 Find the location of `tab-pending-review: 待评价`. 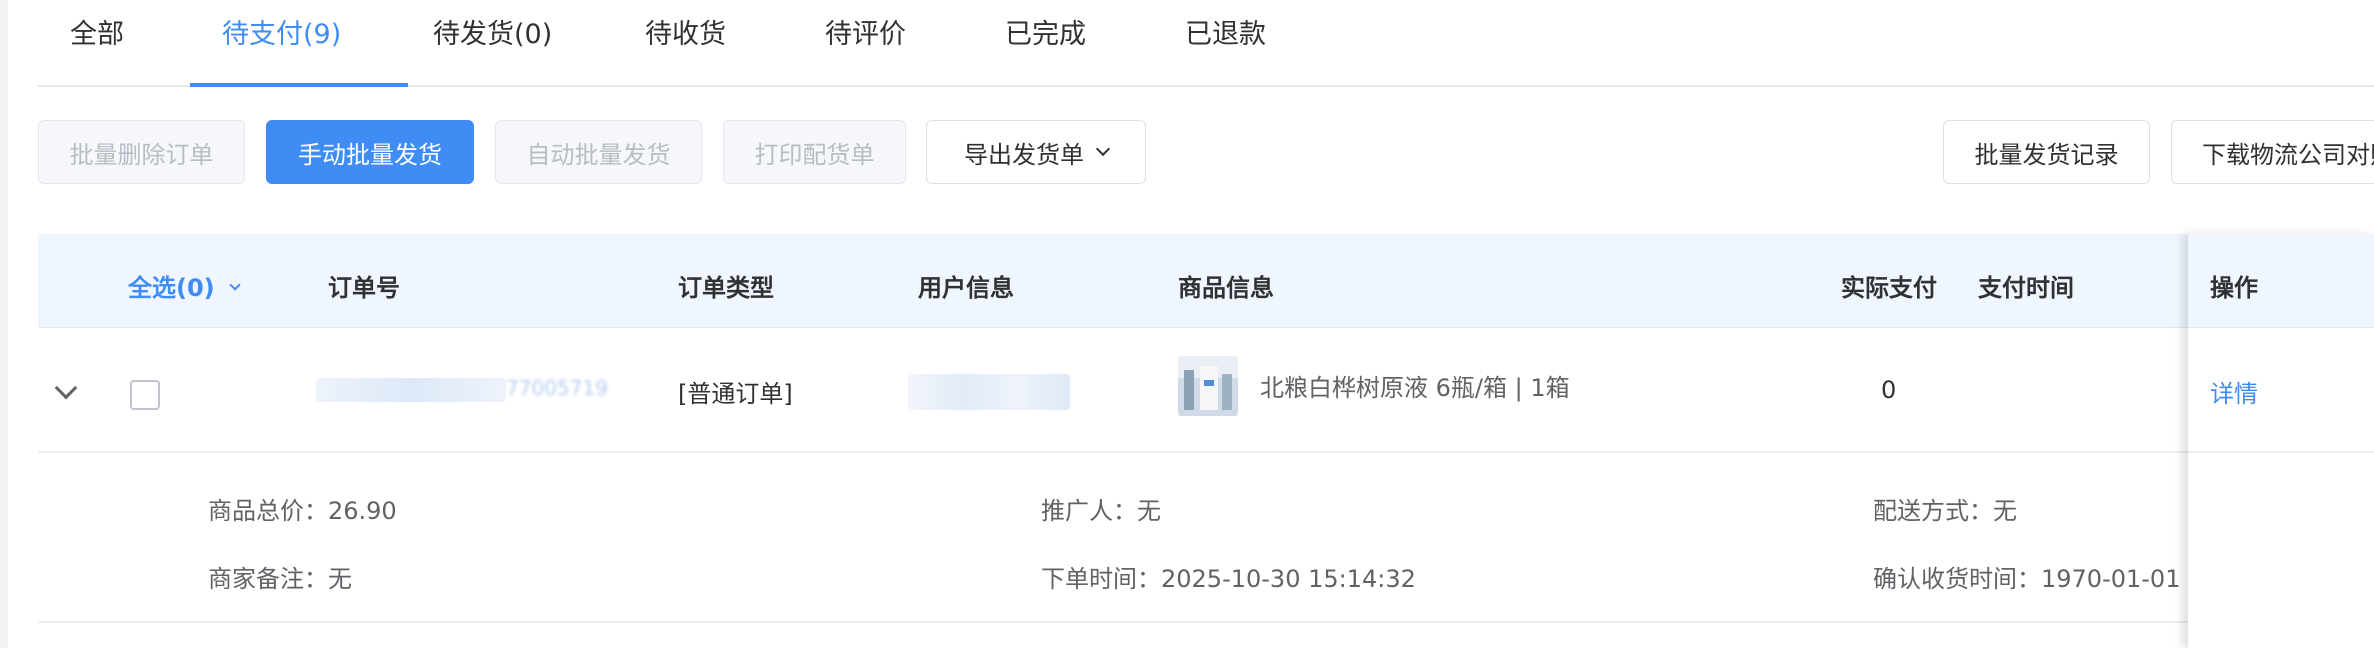

tab-pending-review: 待评价 is located at coordinates (865, 43).